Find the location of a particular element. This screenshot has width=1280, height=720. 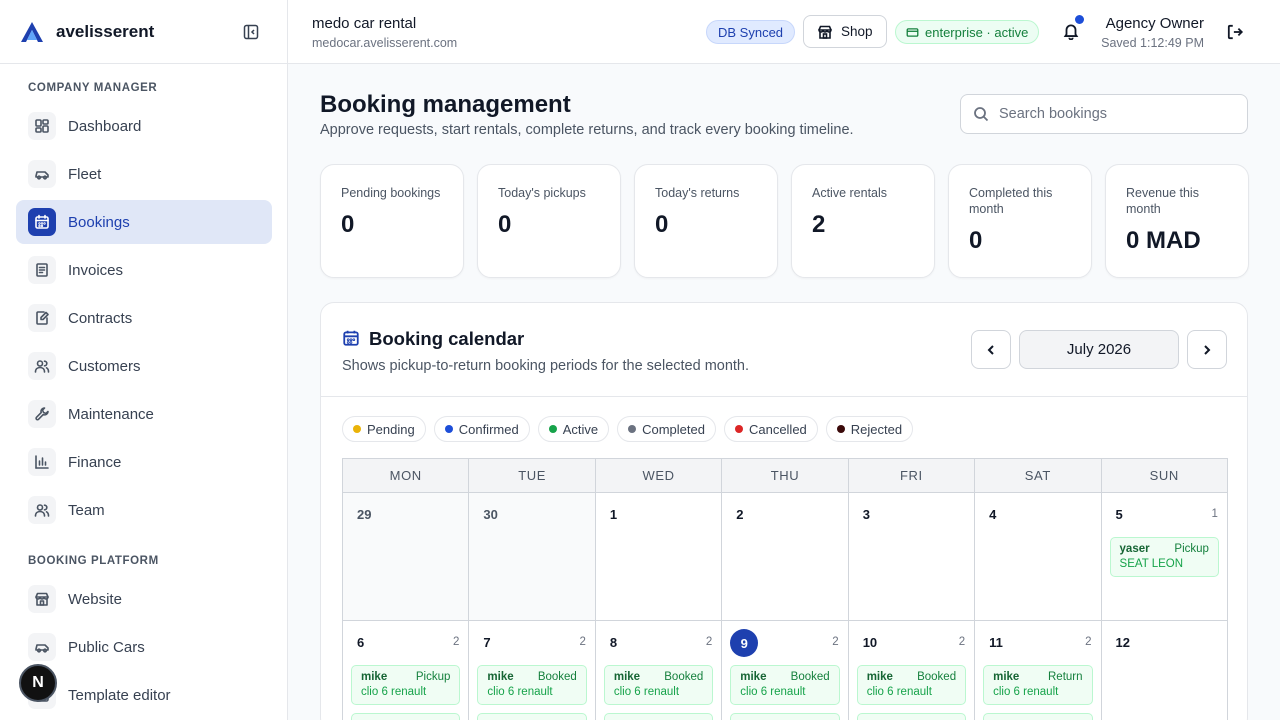

calendar-title: Booking calendar is located at coordinates (447, 338).